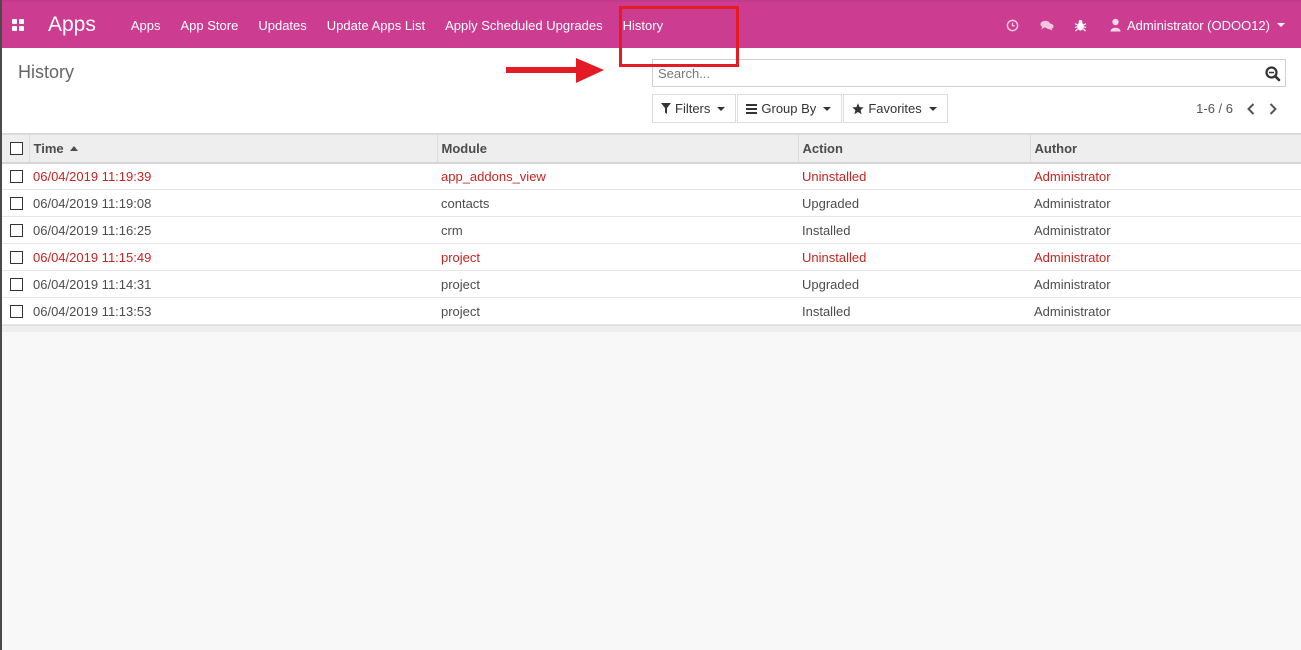 This screenshot has height=650, width=1301. Describe the element at coordinates (282, 25) in the screenshot. I see `menu-item-updates: Updates` at that location.